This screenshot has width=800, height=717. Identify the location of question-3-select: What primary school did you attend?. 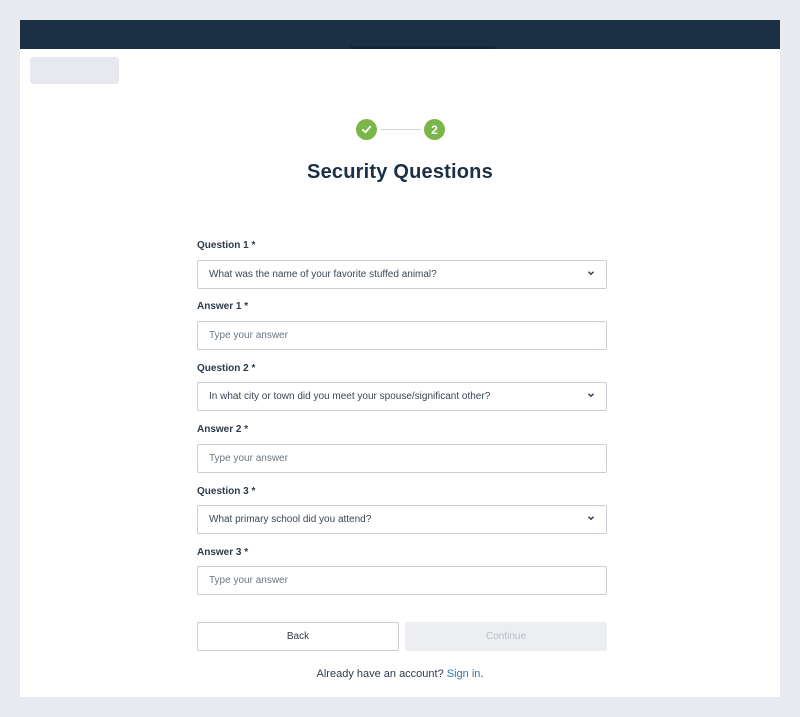
(402, 519).